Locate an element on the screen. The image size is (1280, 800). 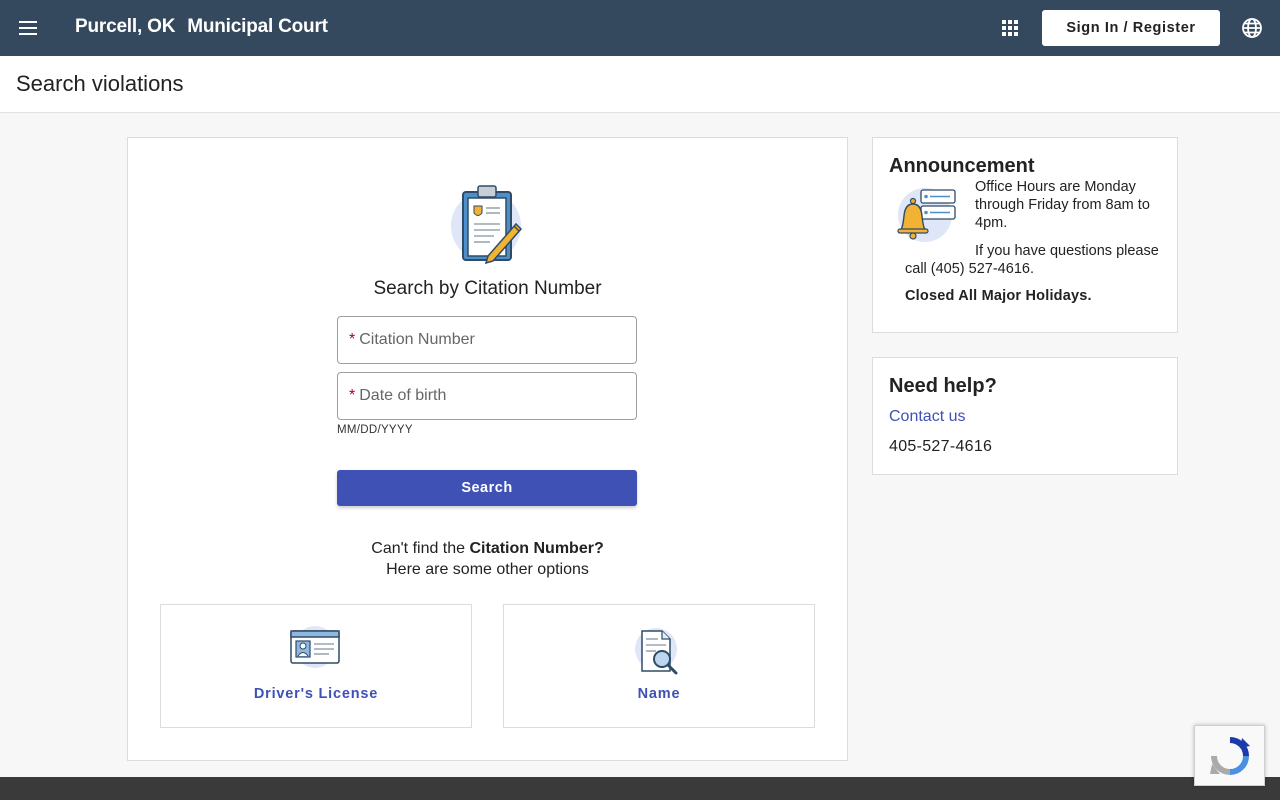
menu-icon is located at coordinates (28, 28).